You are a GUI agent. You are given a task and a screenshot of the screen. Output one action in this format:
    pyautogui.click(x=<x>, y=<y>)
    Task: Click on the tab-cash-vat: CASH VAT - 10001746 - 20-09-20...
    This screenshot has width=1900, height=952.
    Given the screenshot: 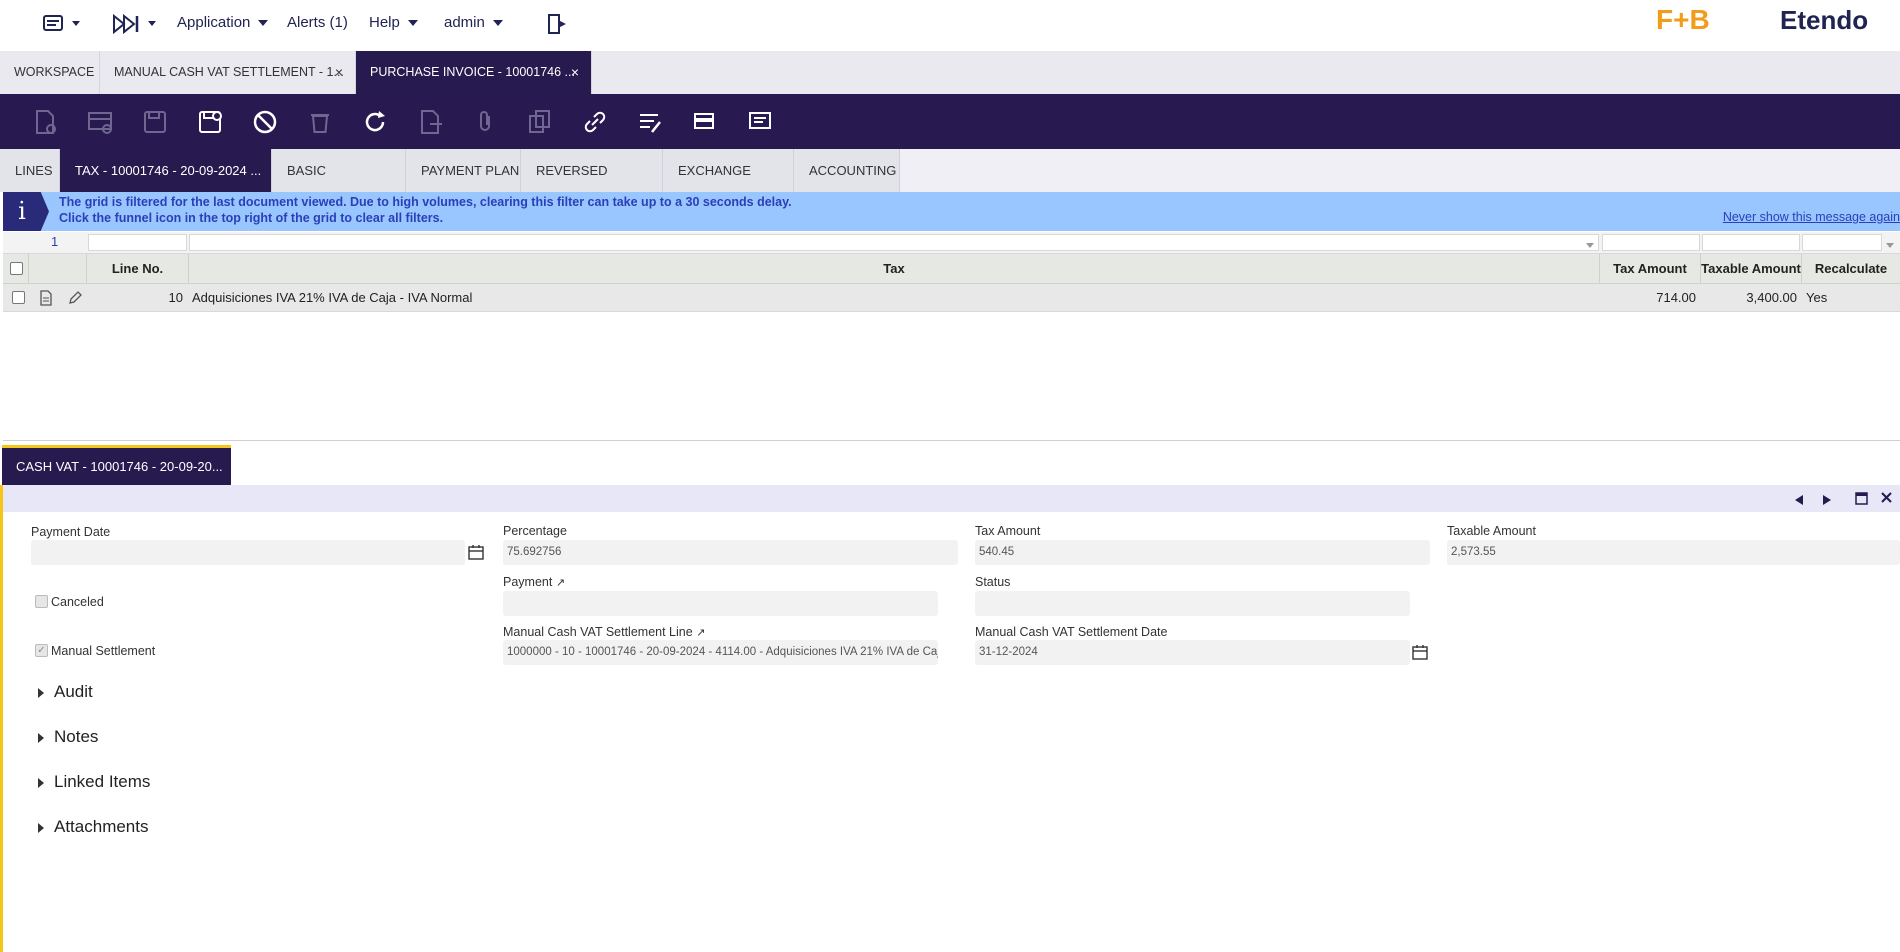 What is the action you would take?
    pyautogui.click(x=116, y=465)
    